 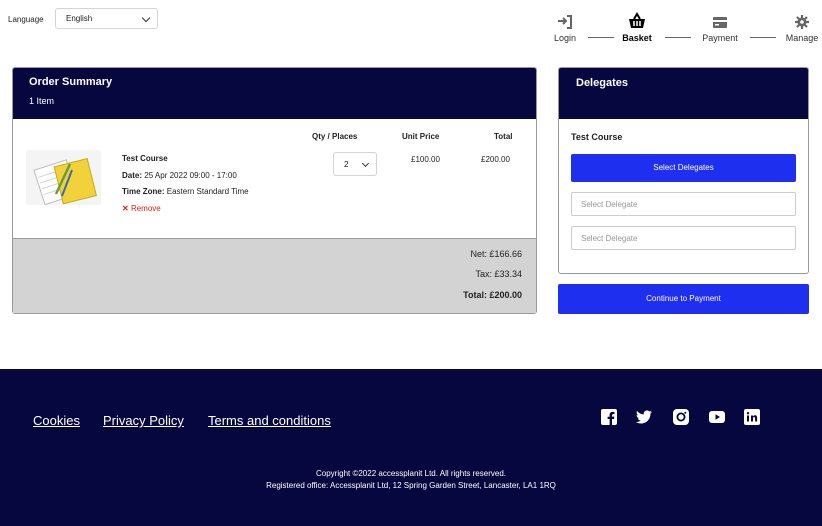 What do you see at coordinates (681, 417) in the screenshot?
I see `instagram-icon` at bounding box center [681, 417].